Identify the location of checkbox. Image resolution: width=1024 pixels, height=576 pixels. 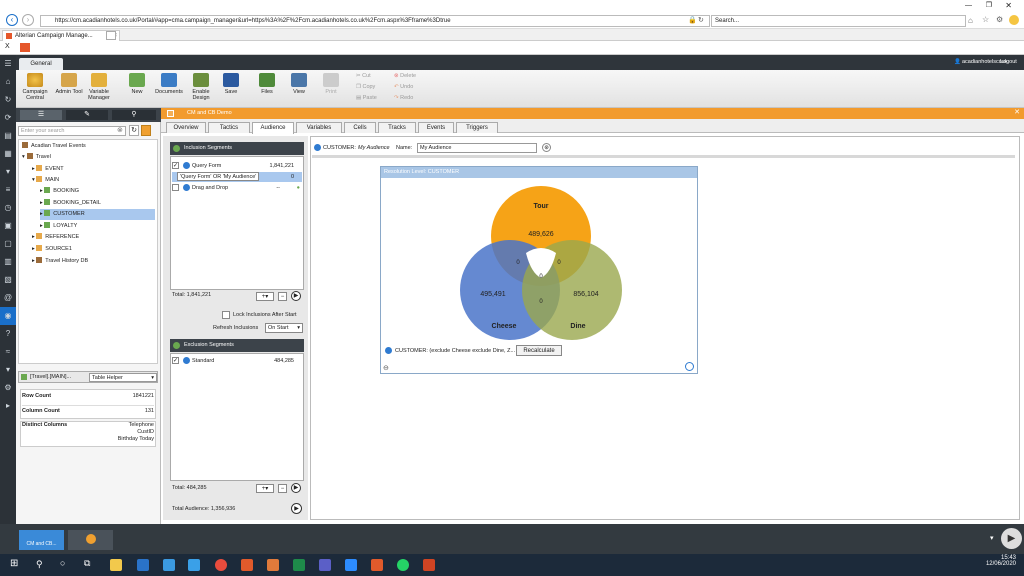
(175, 187).